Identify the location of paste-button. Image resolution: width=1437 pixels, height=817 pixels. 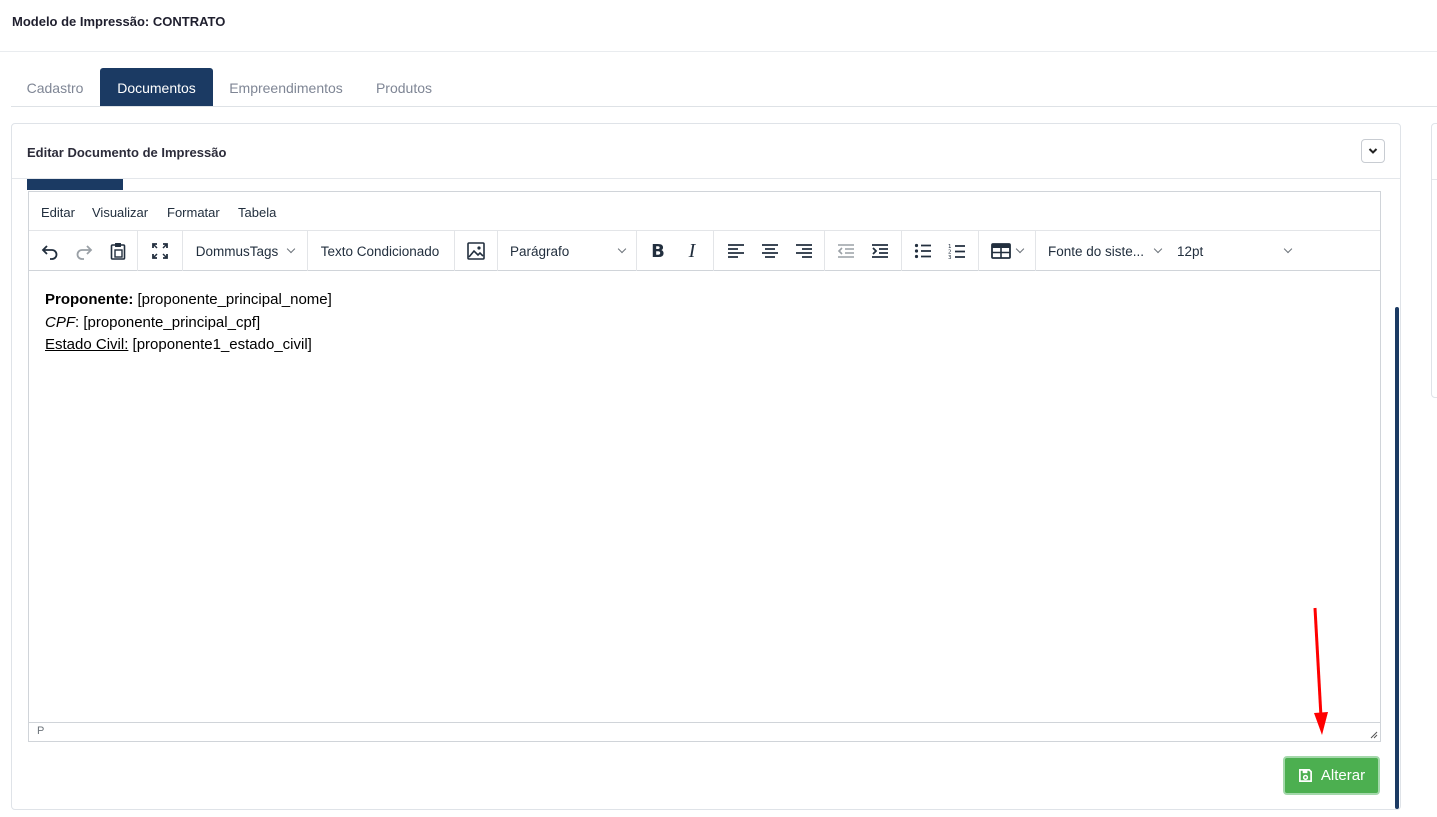
(118, 251).